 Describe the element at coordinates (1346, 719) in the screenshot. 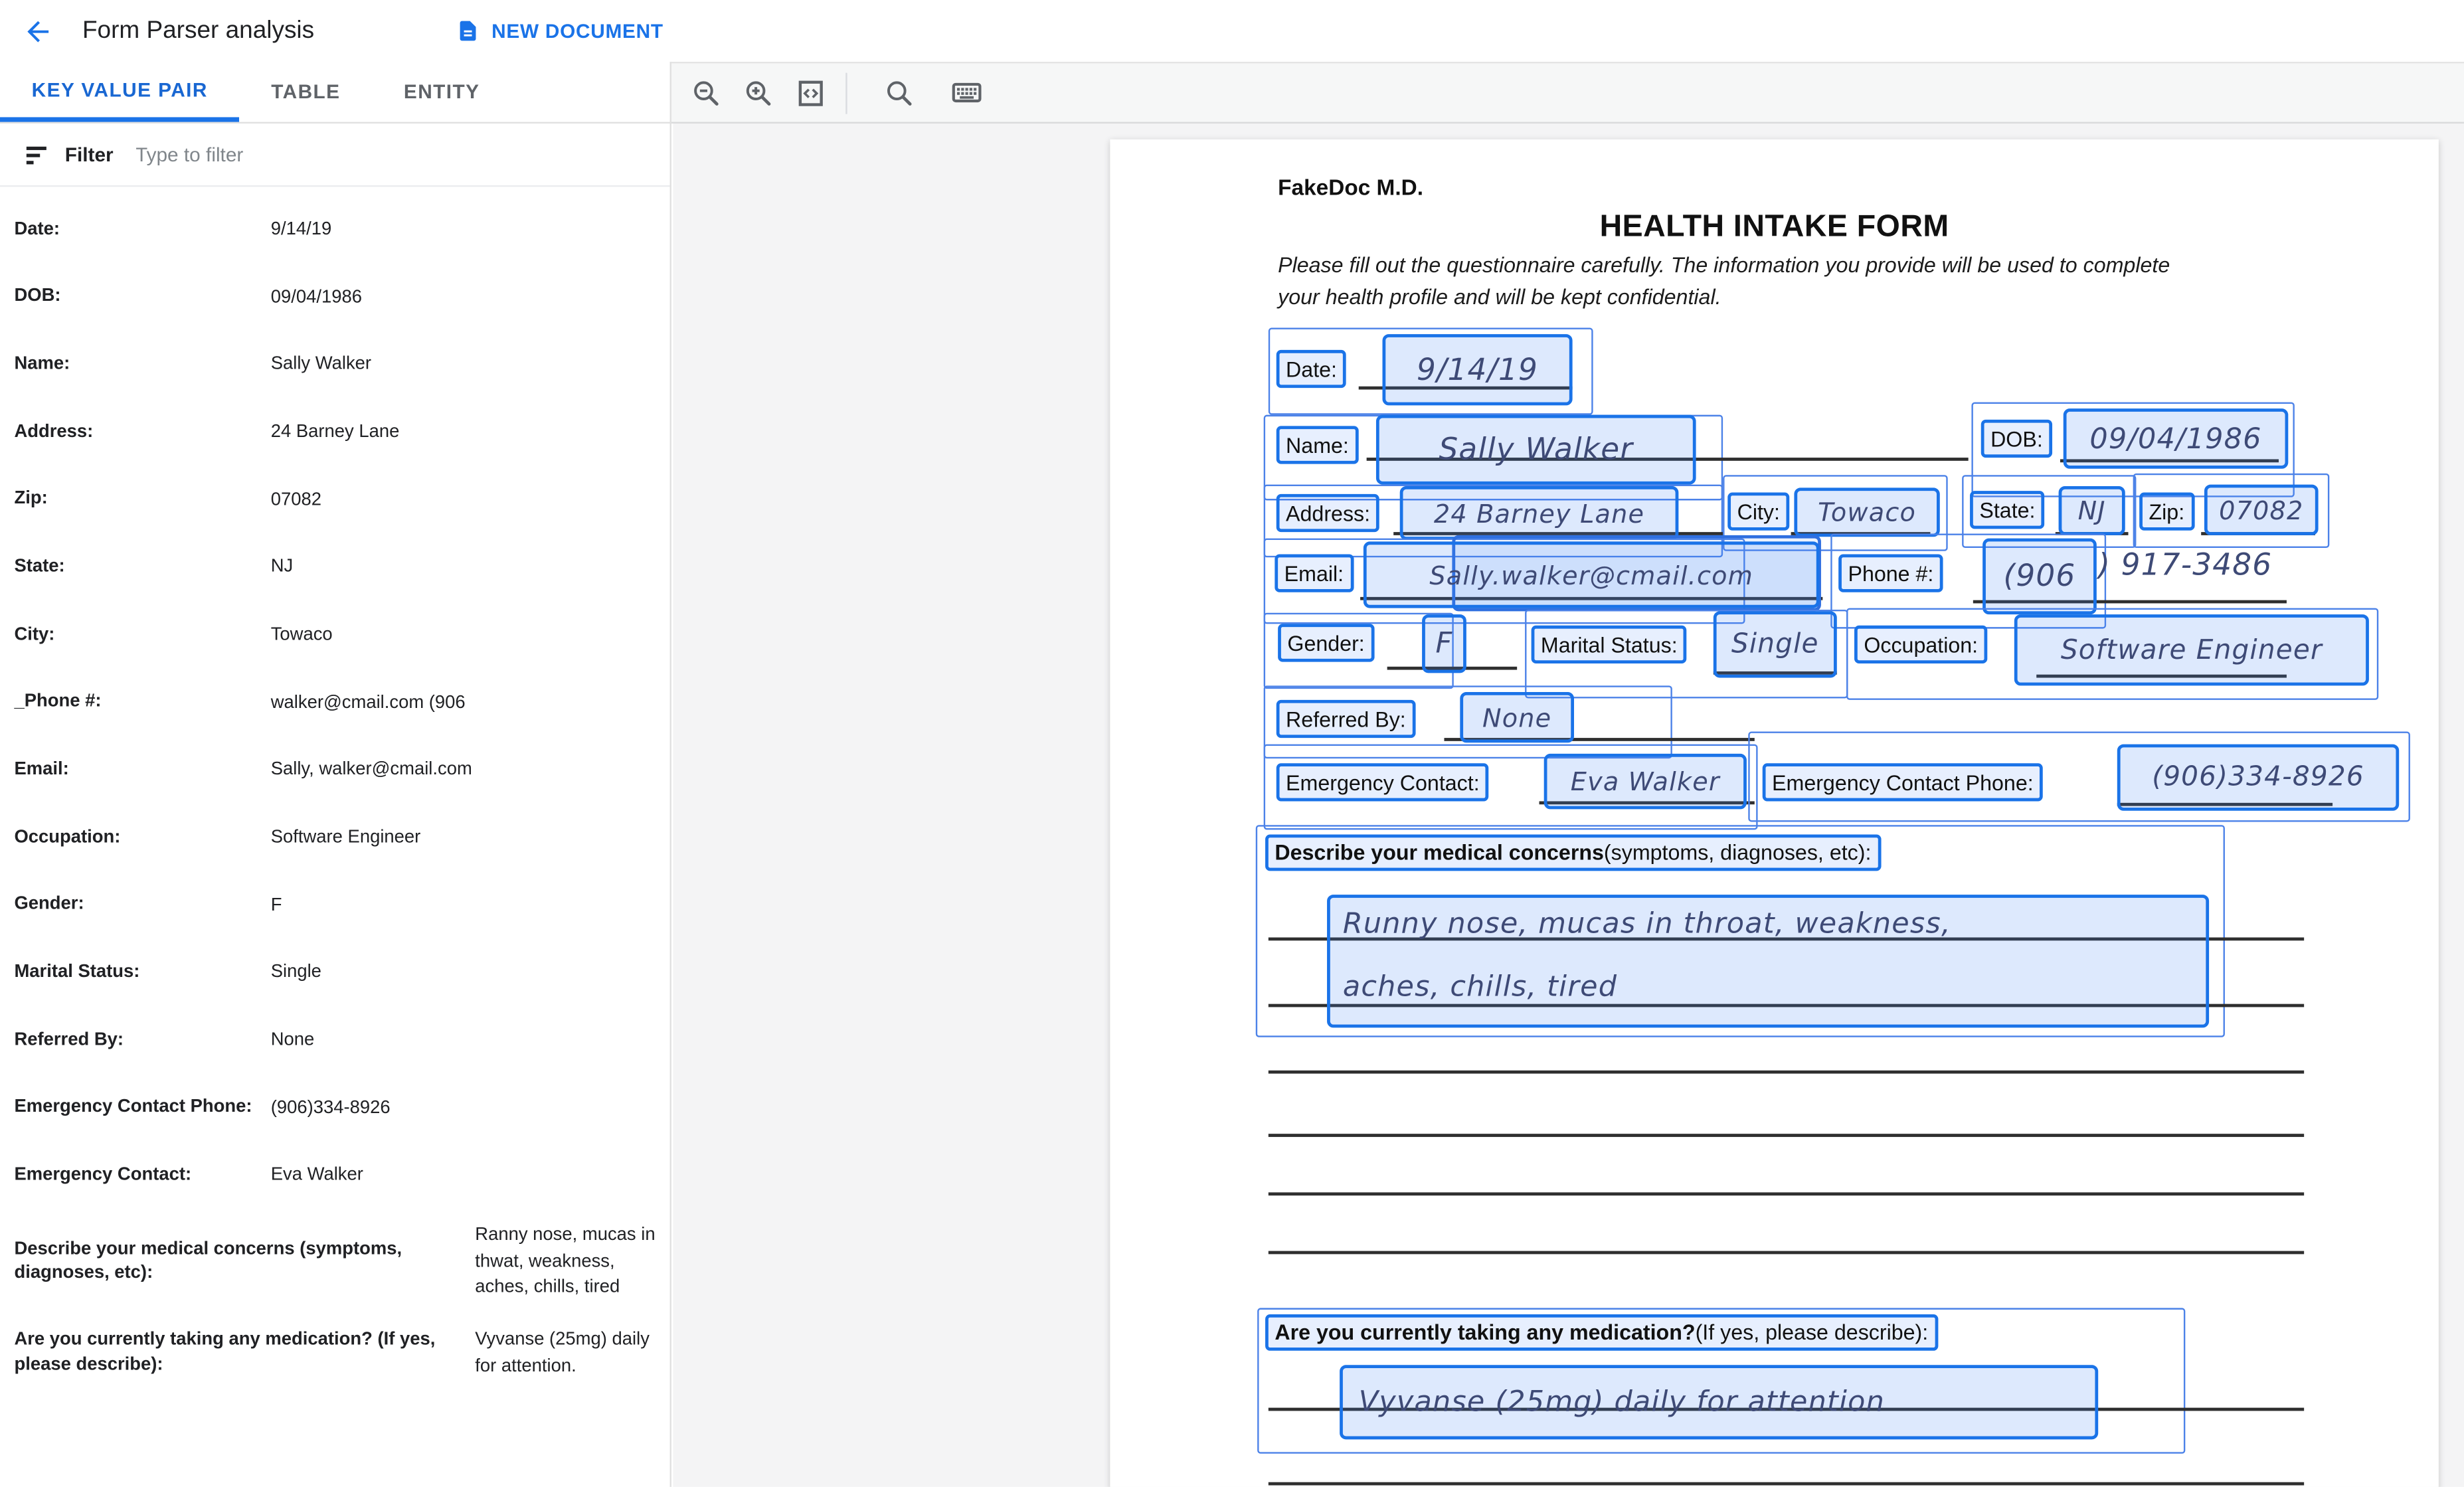

I see `referred-label-box: Referred By:` at that location.